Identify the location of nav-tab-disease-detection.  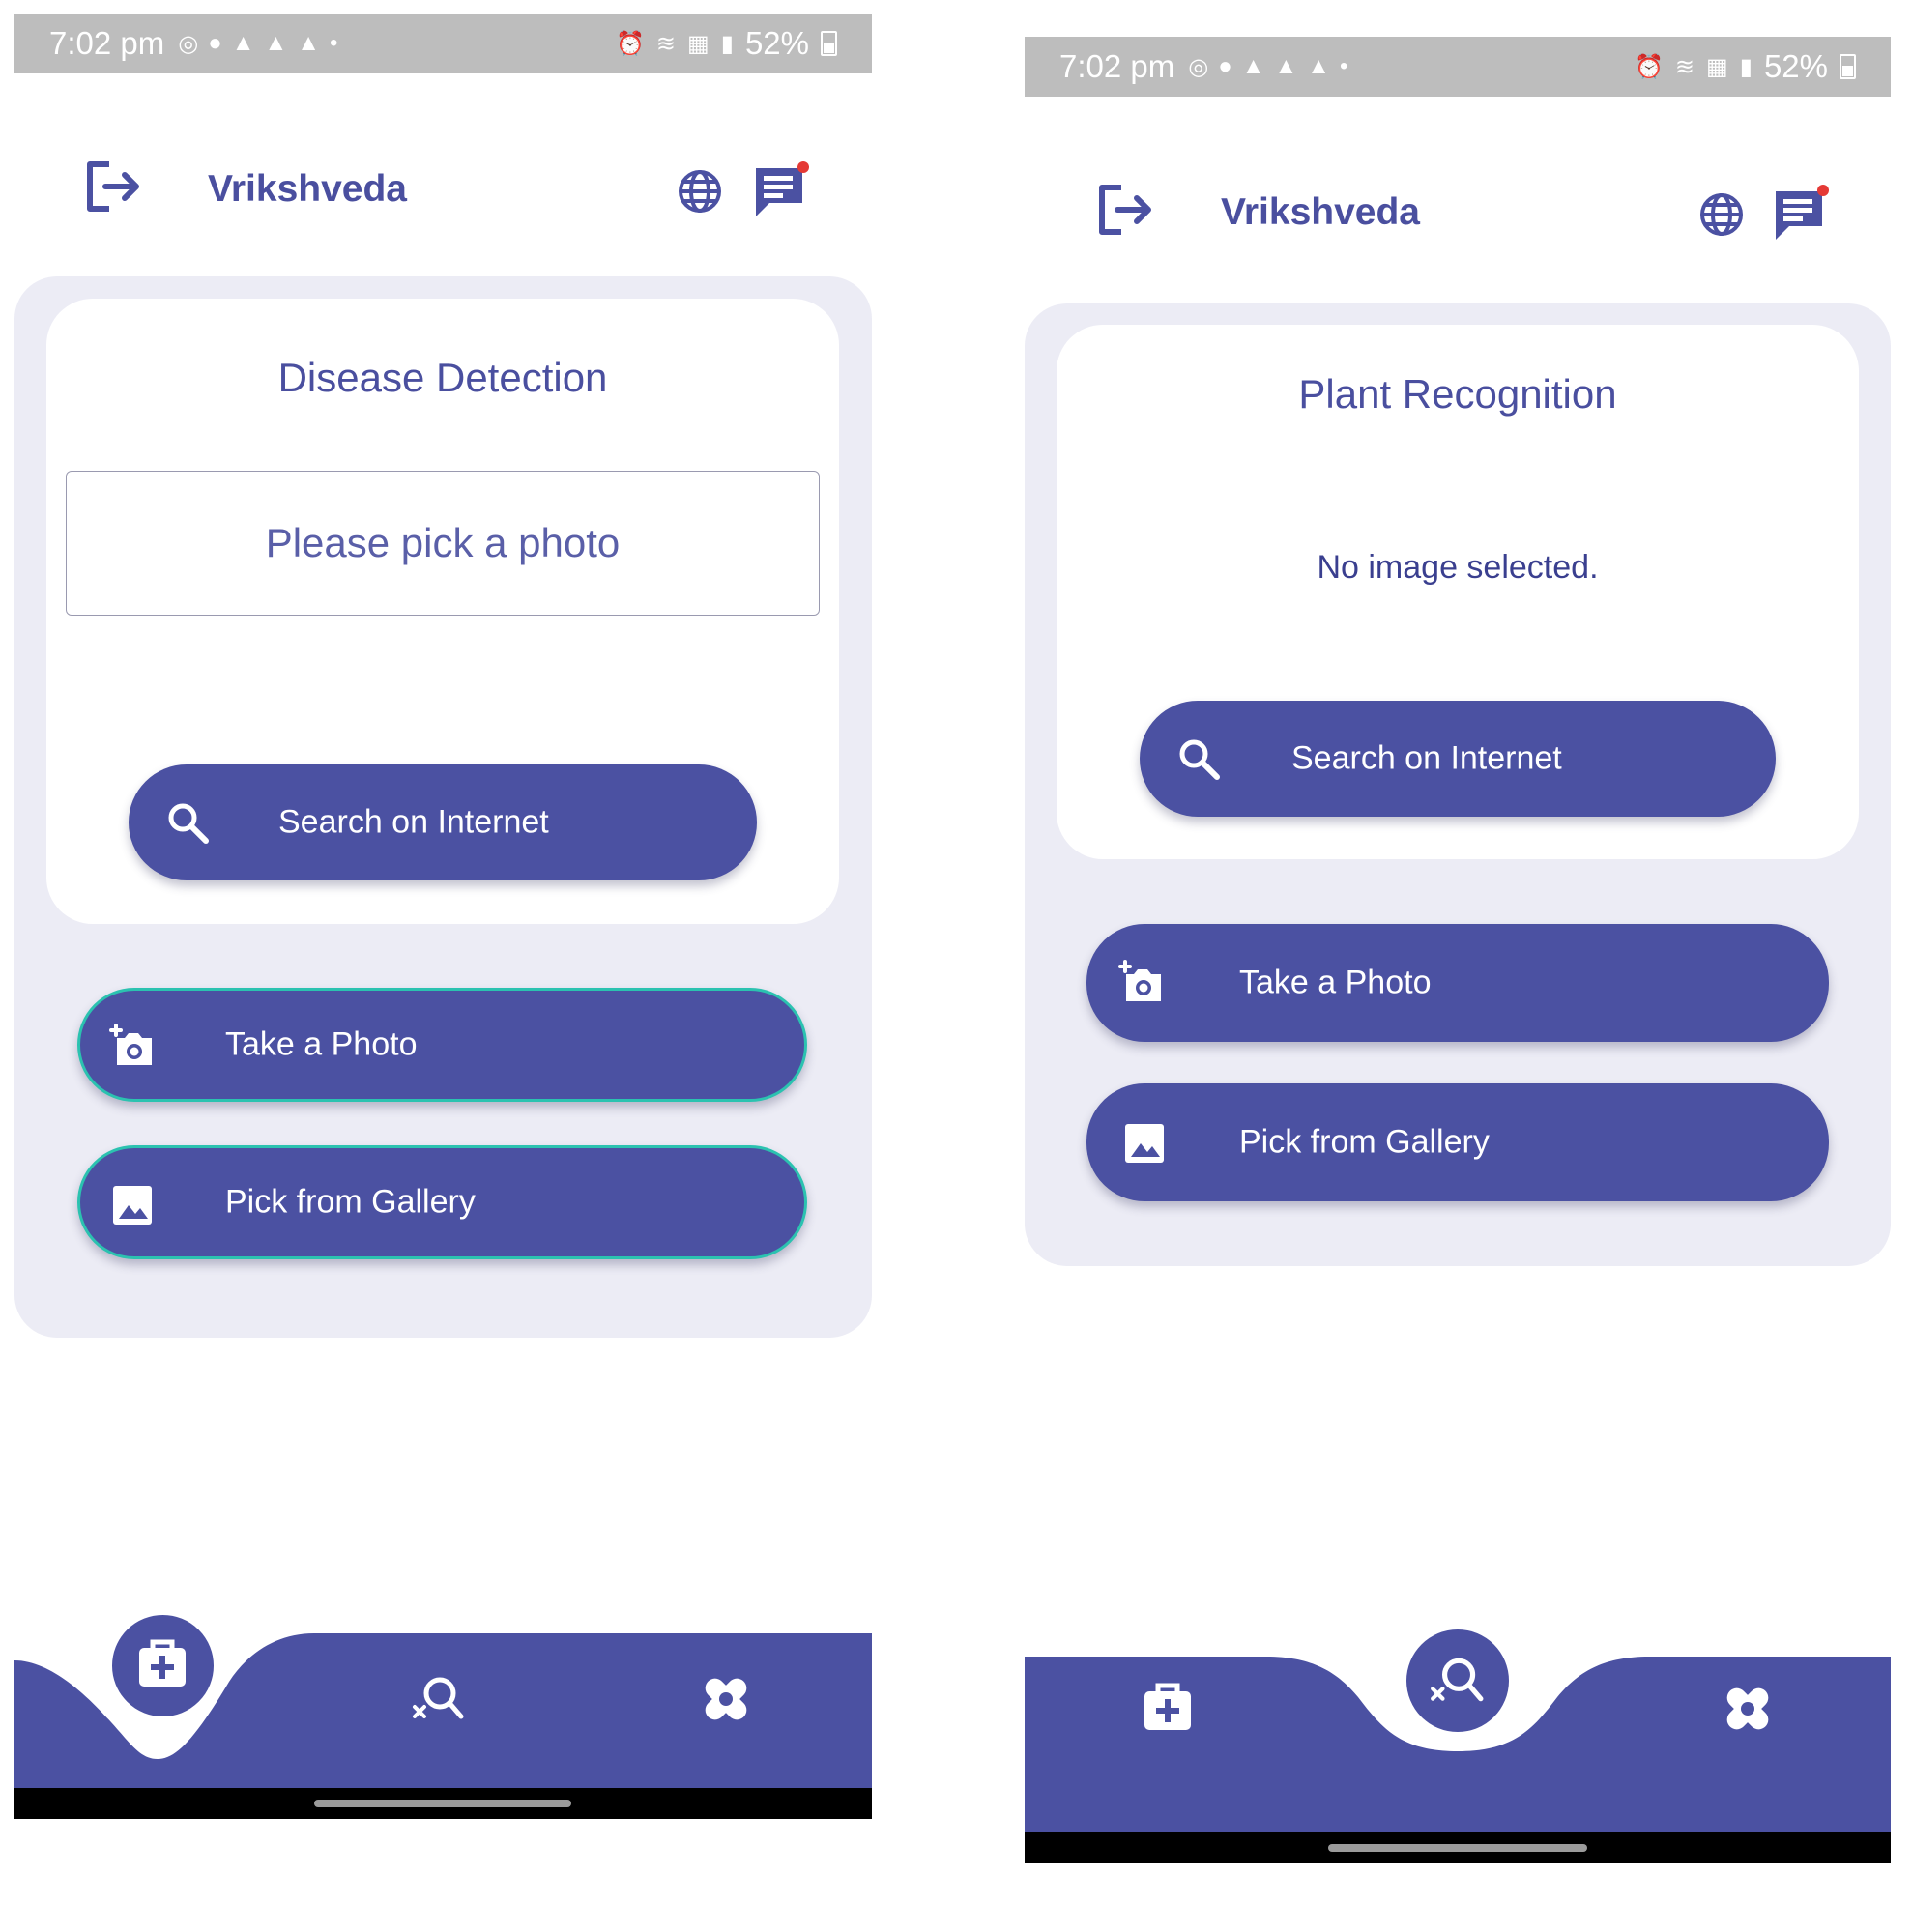
(163, 1666).